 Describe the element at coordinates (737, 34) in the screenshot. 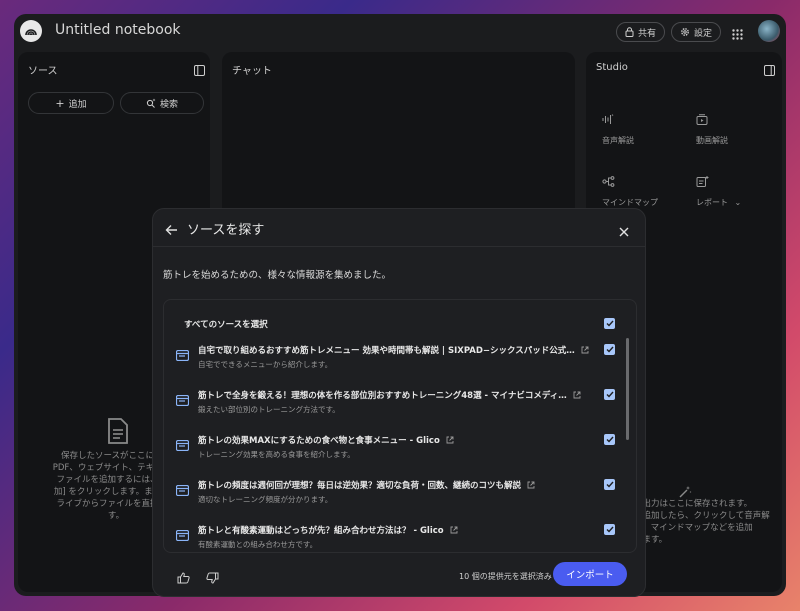

I see `apps-grid-icon` at that location.